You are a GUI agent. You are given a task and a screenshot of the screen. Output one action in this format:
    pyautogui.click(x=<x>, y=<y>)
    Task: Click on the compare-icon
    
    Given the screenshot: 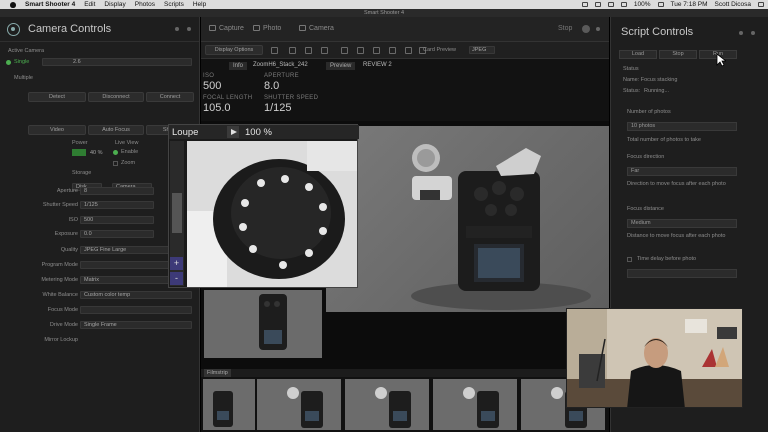 What is the action you would take?
    pyautogui.click(x=344, y=50)
    